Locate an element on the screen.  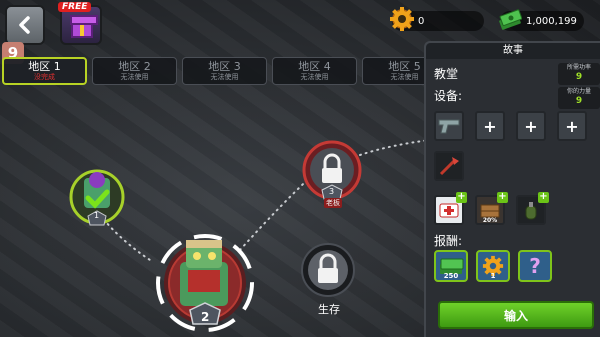
tab-status: 没完成 is located at coordinates (44, 76).